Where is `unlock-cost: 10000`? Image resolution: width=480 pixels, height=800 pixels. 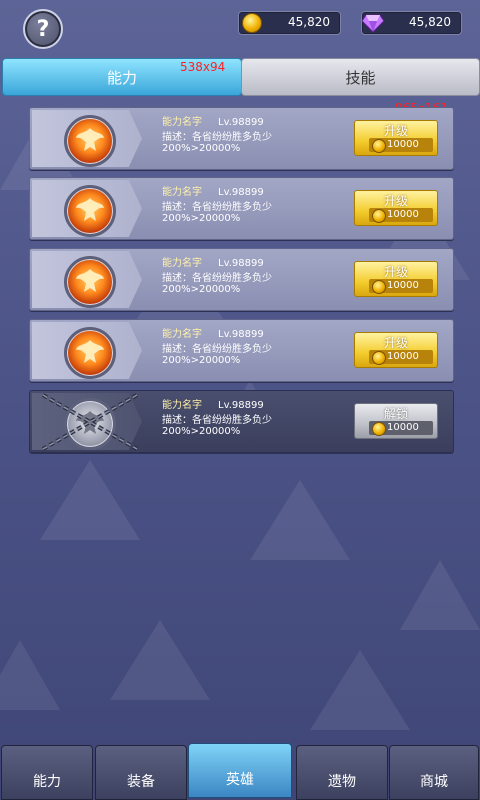
unlock-cost: 10000 is located at coordinates (403, 427).